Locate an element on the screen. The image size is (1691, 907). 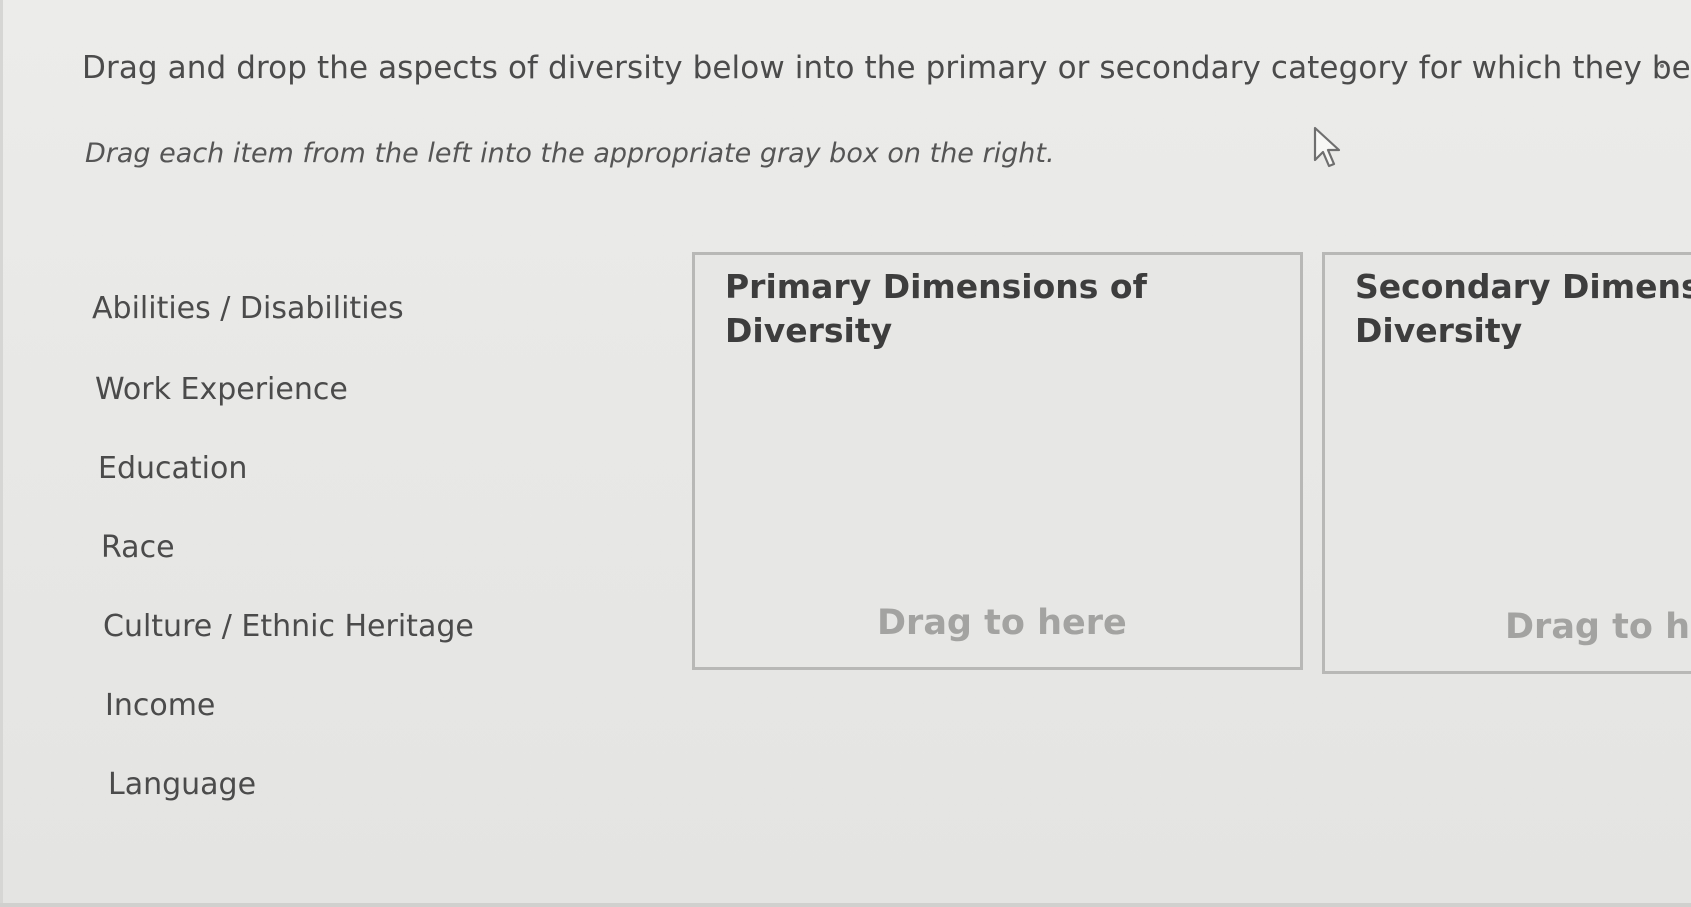
secondary-drop-hint: Drag to he is located at coordinates (1598, 627).